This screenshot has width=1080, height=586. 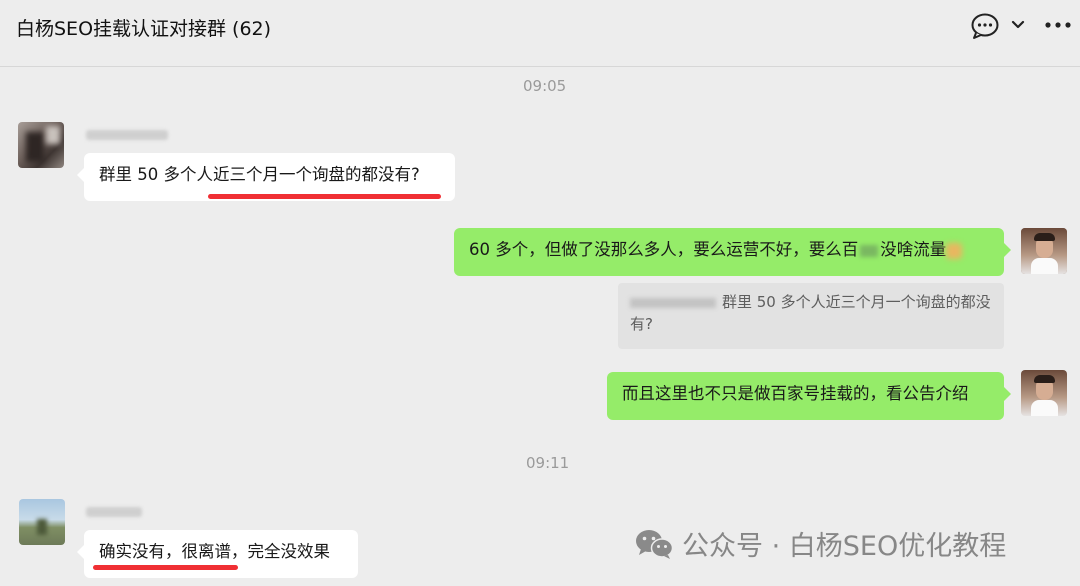 What do you see at coordinates (545, 86) in the screenshot?
I see `timestamp: 09:05` at bounding box center [545, 86].